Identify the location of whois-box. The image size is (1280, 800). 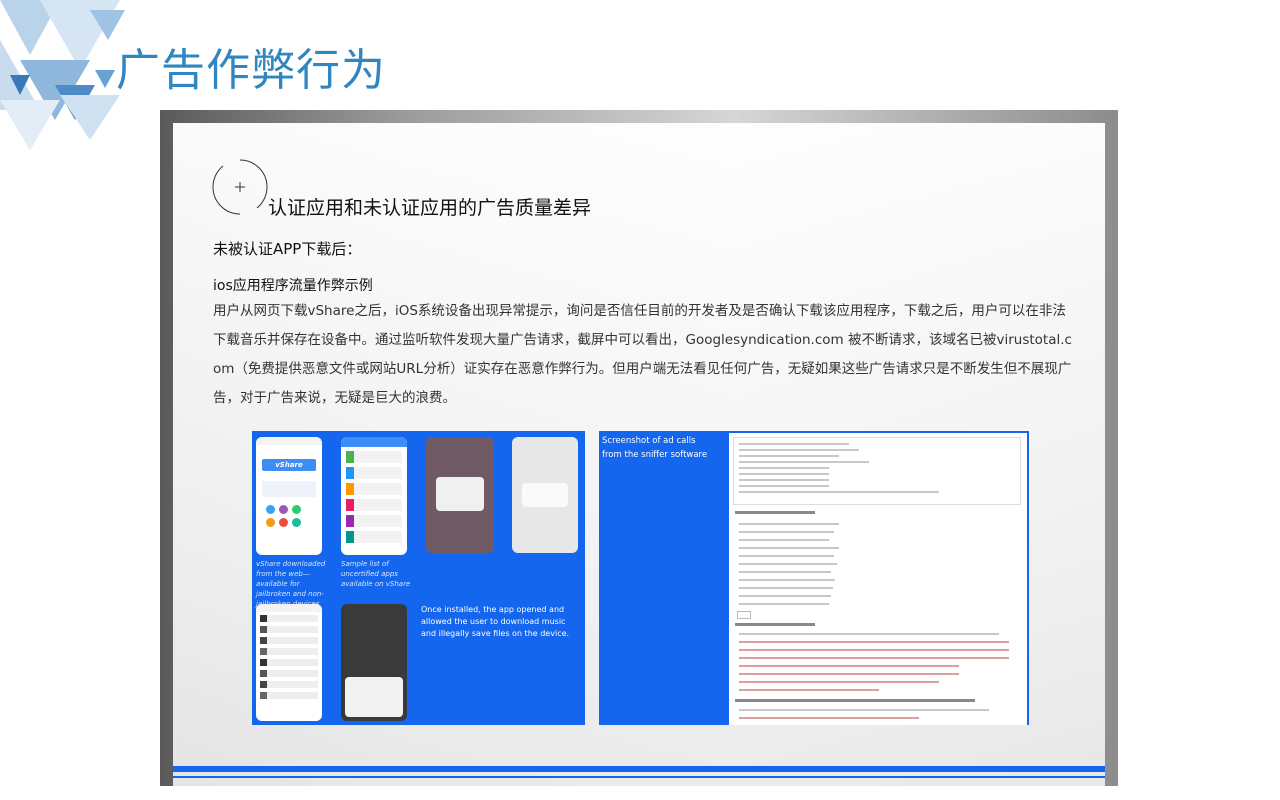
(877, 471).